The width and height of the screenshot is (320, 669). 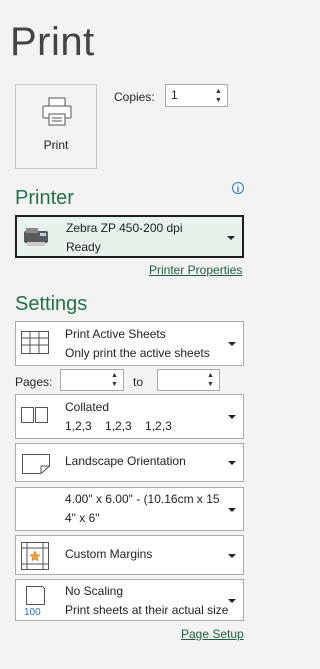 What do you see at coordinates (125, 461) in the screenshot?
I see `orientation-title: Landscape Orientation` at bounding box center [125, 461].